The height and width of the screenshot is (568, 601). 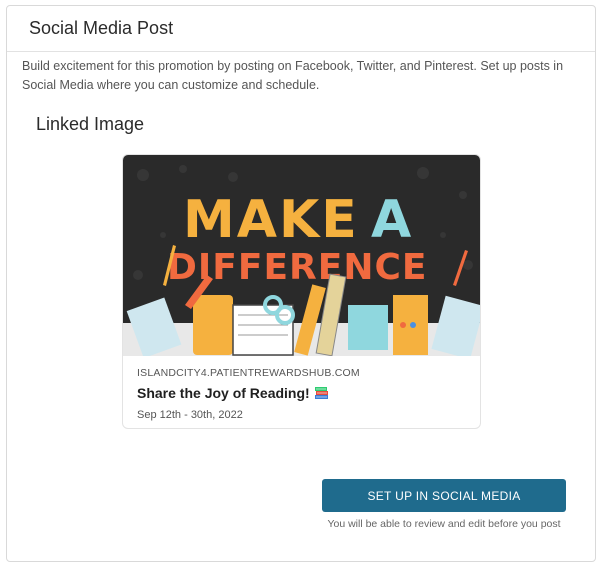 I want to click on books-icon, so click(x=321, y=393).